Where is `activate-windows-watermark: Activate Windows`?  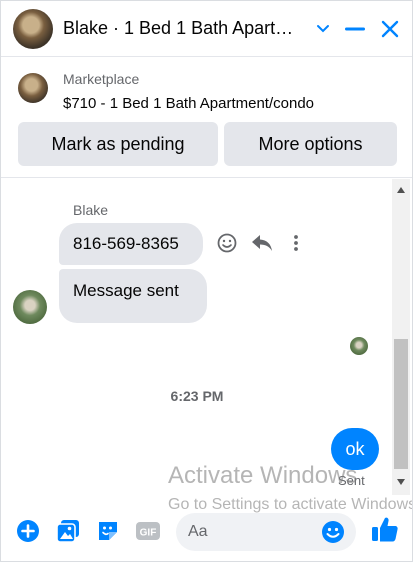 activate-windows-watermark: Activate Windows is located at coordinates (263, 475).